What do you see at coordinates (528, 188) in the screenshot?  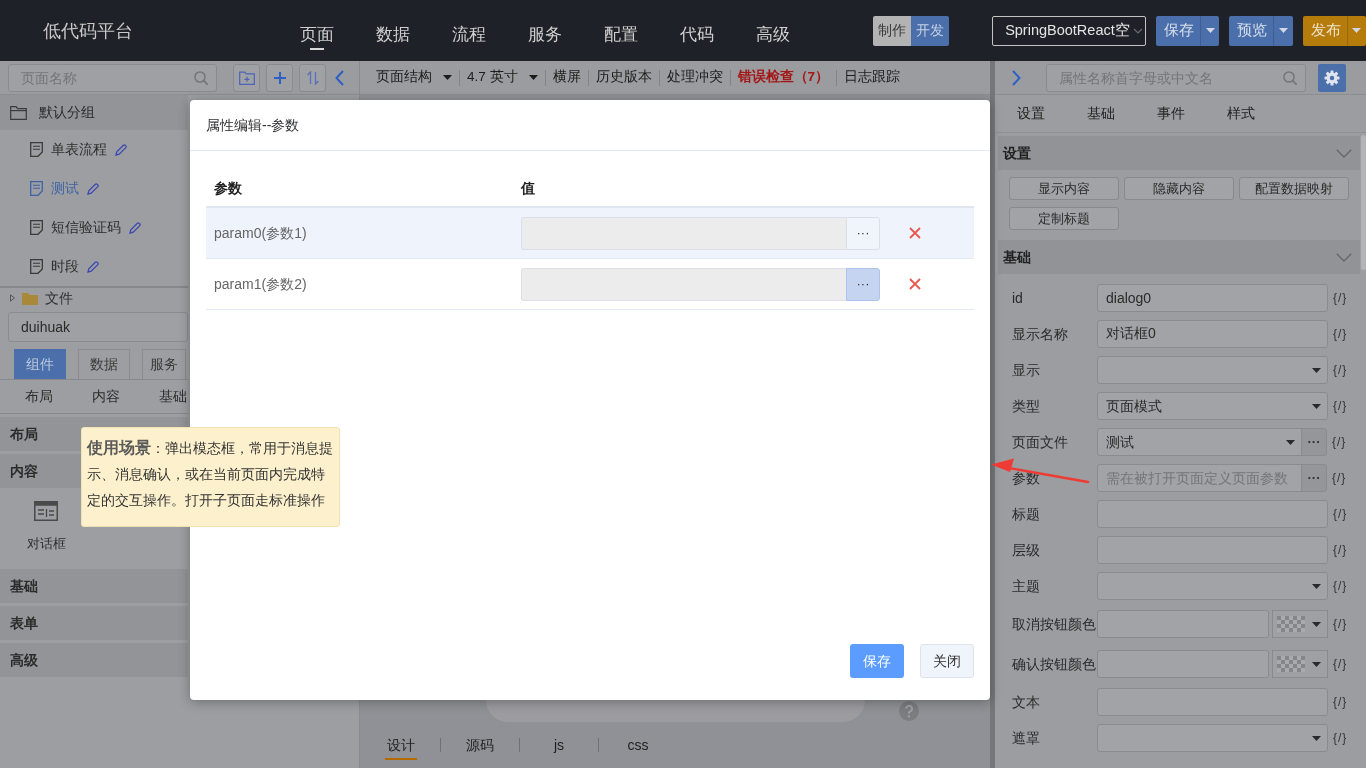 I see `column-header: 值` at bounding box center [528, 188].